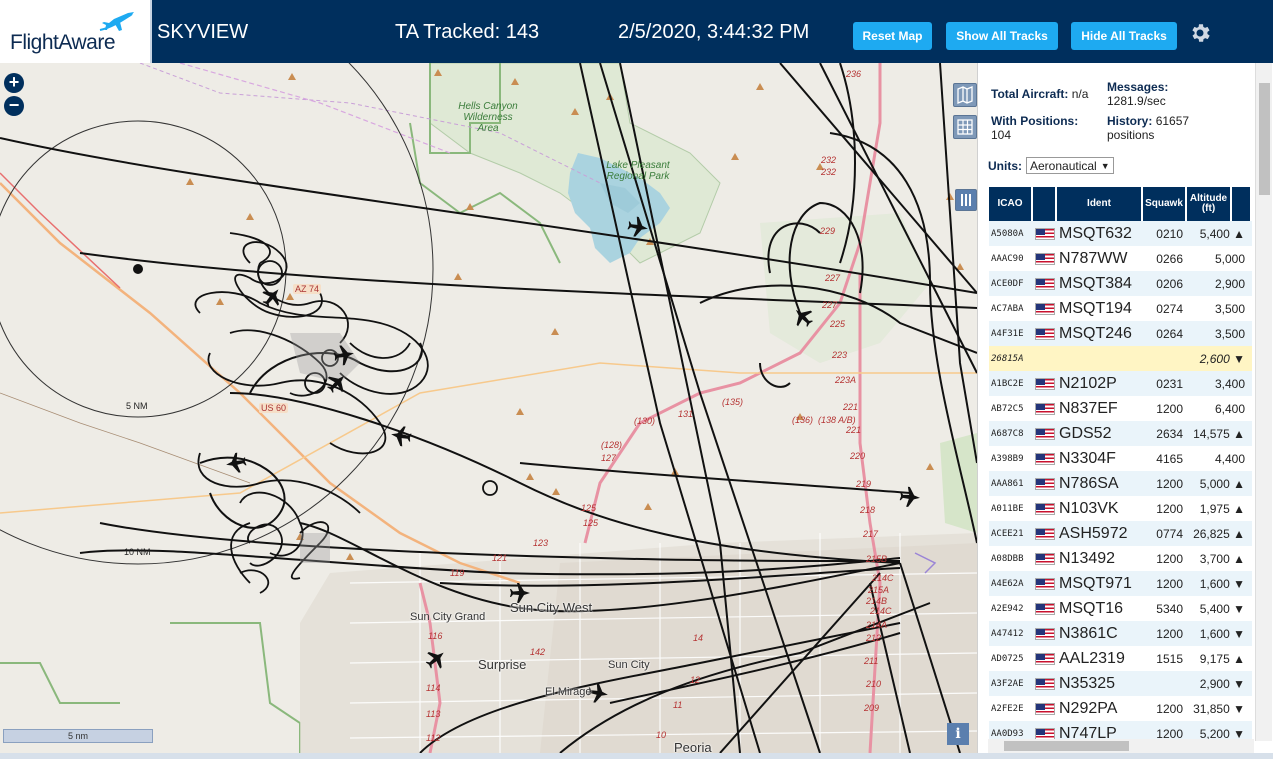 The width and height of the screenshot is (1273, 759). Describe the element at coordinates (965, 127) in the screenshot. I see `grid-button` at that location.